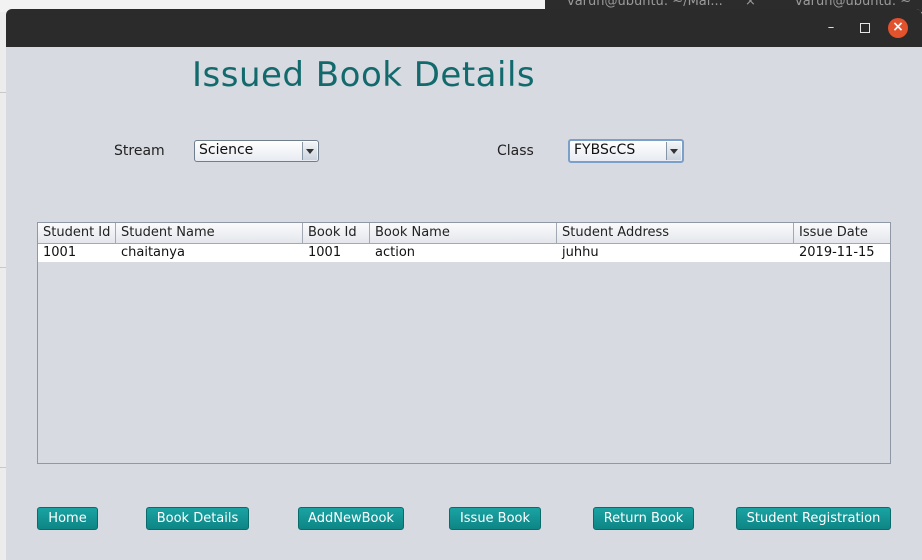  I want to click on student-registration-button: Student Registration, so click(813, 518).